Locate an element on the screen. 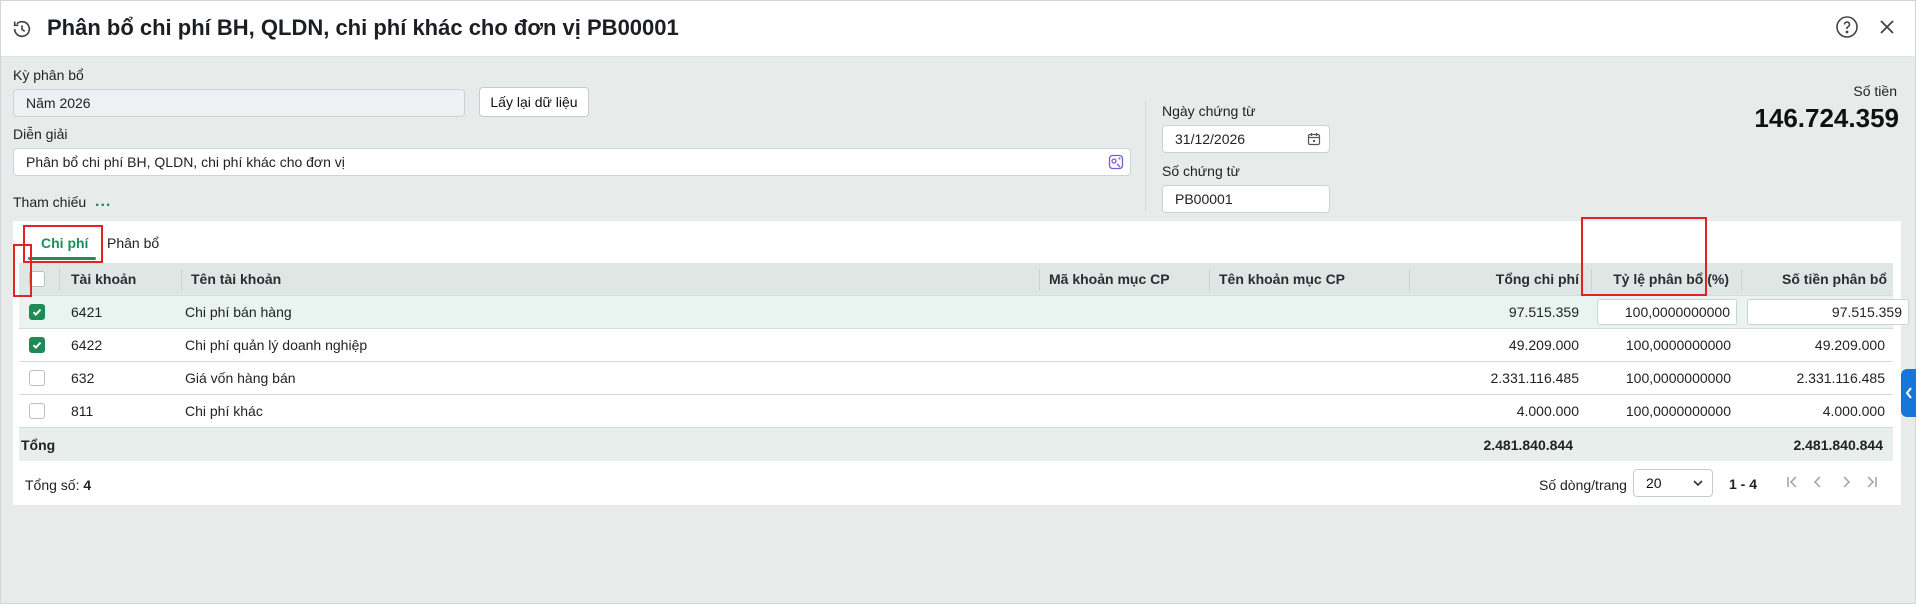  cell-account-name: Giá vốn hàng bán is located at coordinates (240, 378).